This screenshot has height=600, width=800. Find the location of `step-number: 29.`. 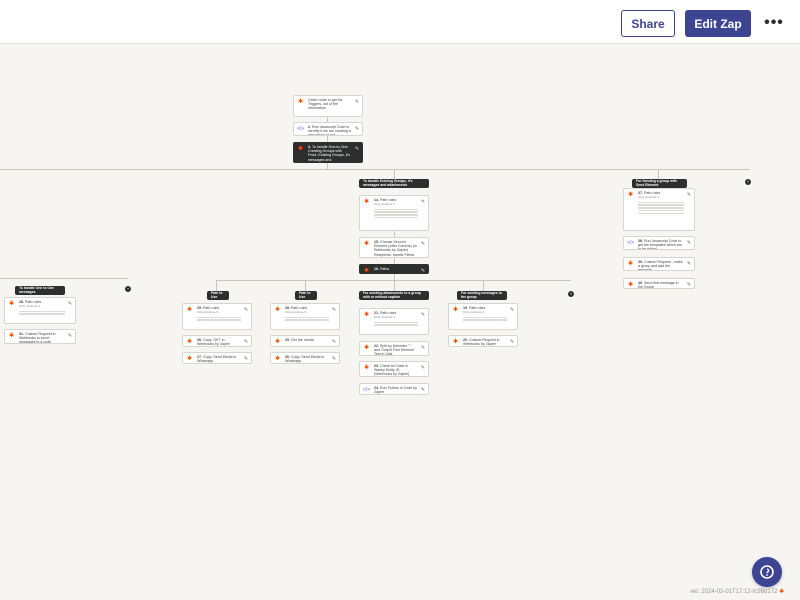

step-number: 29. is located at coordinates (287, 340).